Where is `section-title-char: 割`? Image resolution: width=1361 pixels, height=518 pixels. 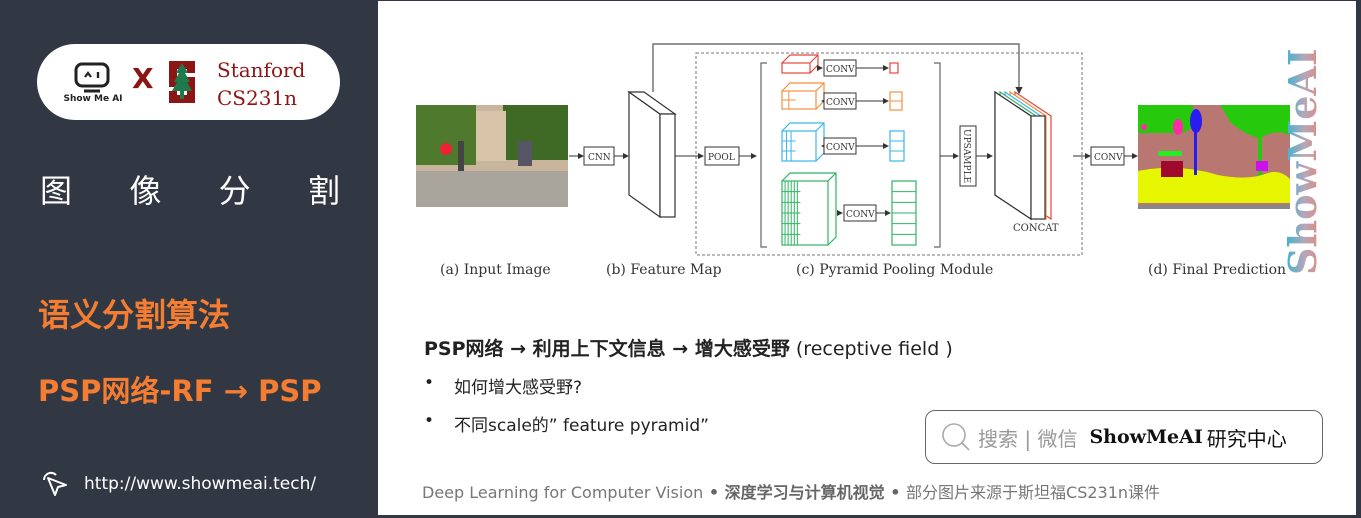
section-title-char: 割 is located at coordinates (323, 191).